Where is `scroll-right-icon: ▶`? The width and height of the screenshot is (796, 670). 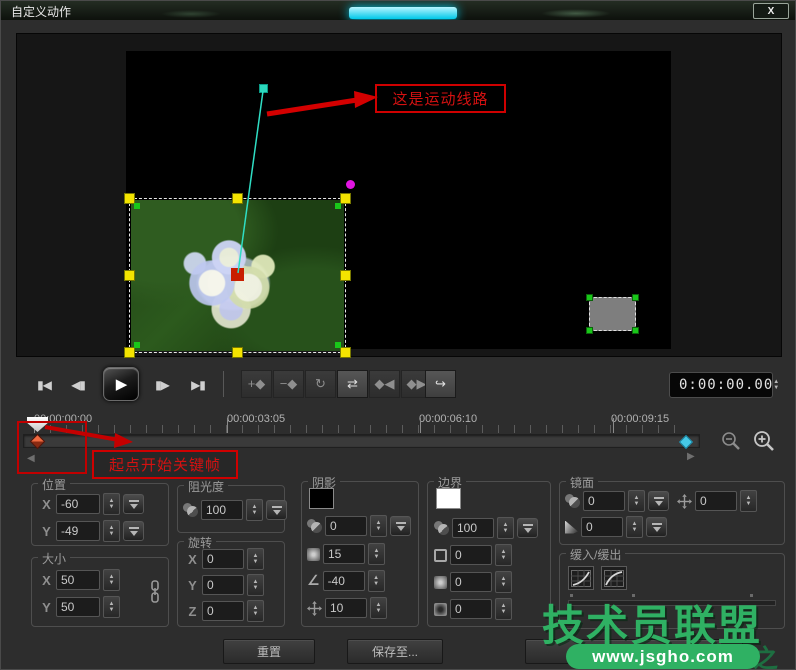
scroll-right-icon: ▶ is located at coordinates (691, 456).